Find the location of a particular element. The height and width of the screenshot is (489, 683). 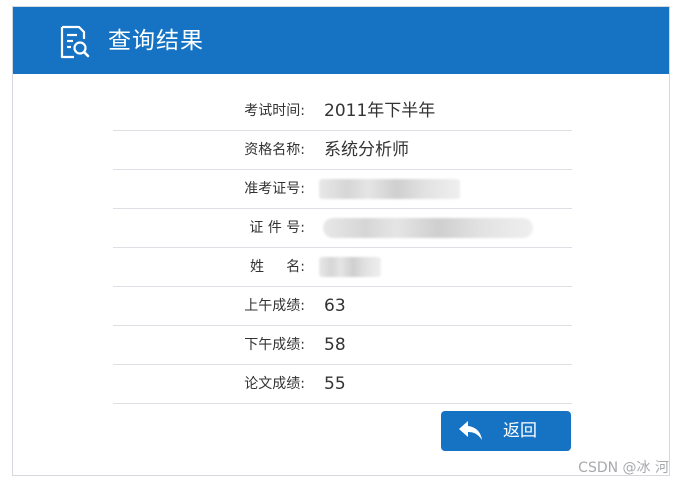

row-label: 资格名称: is located at coordinates (274, 150).